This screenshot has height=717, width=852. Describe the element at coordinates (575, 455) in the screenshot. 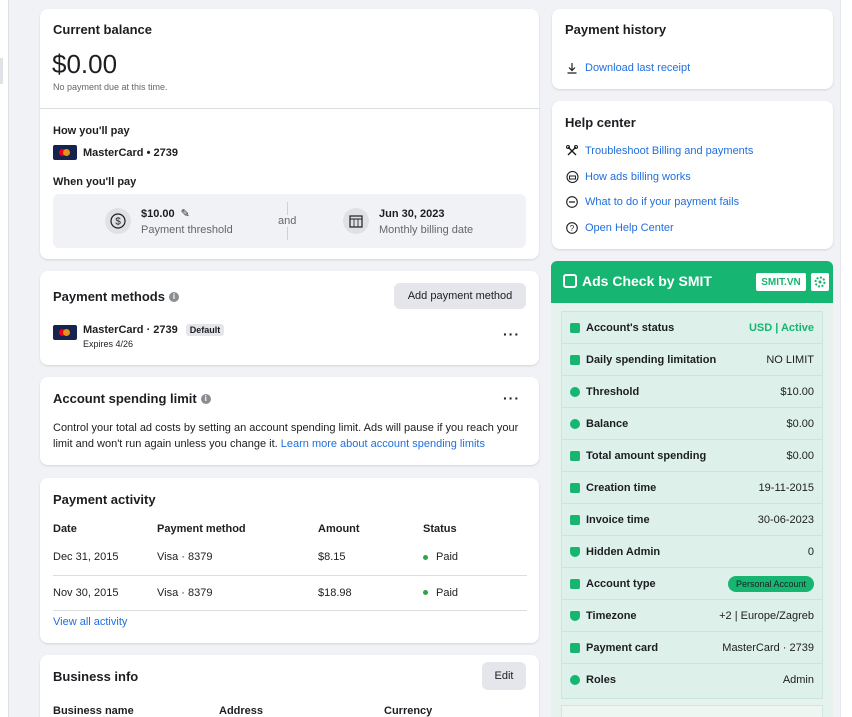

I see `spending-icon` at that location.